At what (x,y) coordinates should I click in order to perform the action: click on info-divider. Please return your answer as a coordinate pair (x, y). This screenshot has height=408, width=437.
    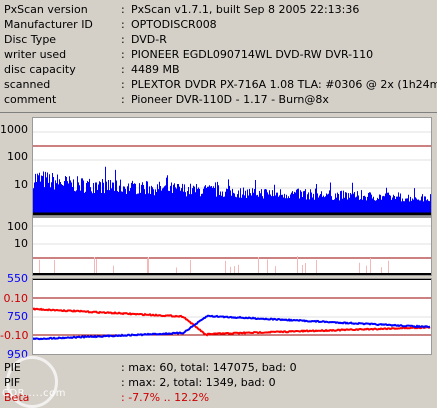
    Looking at the image, I should click on (218, 112).